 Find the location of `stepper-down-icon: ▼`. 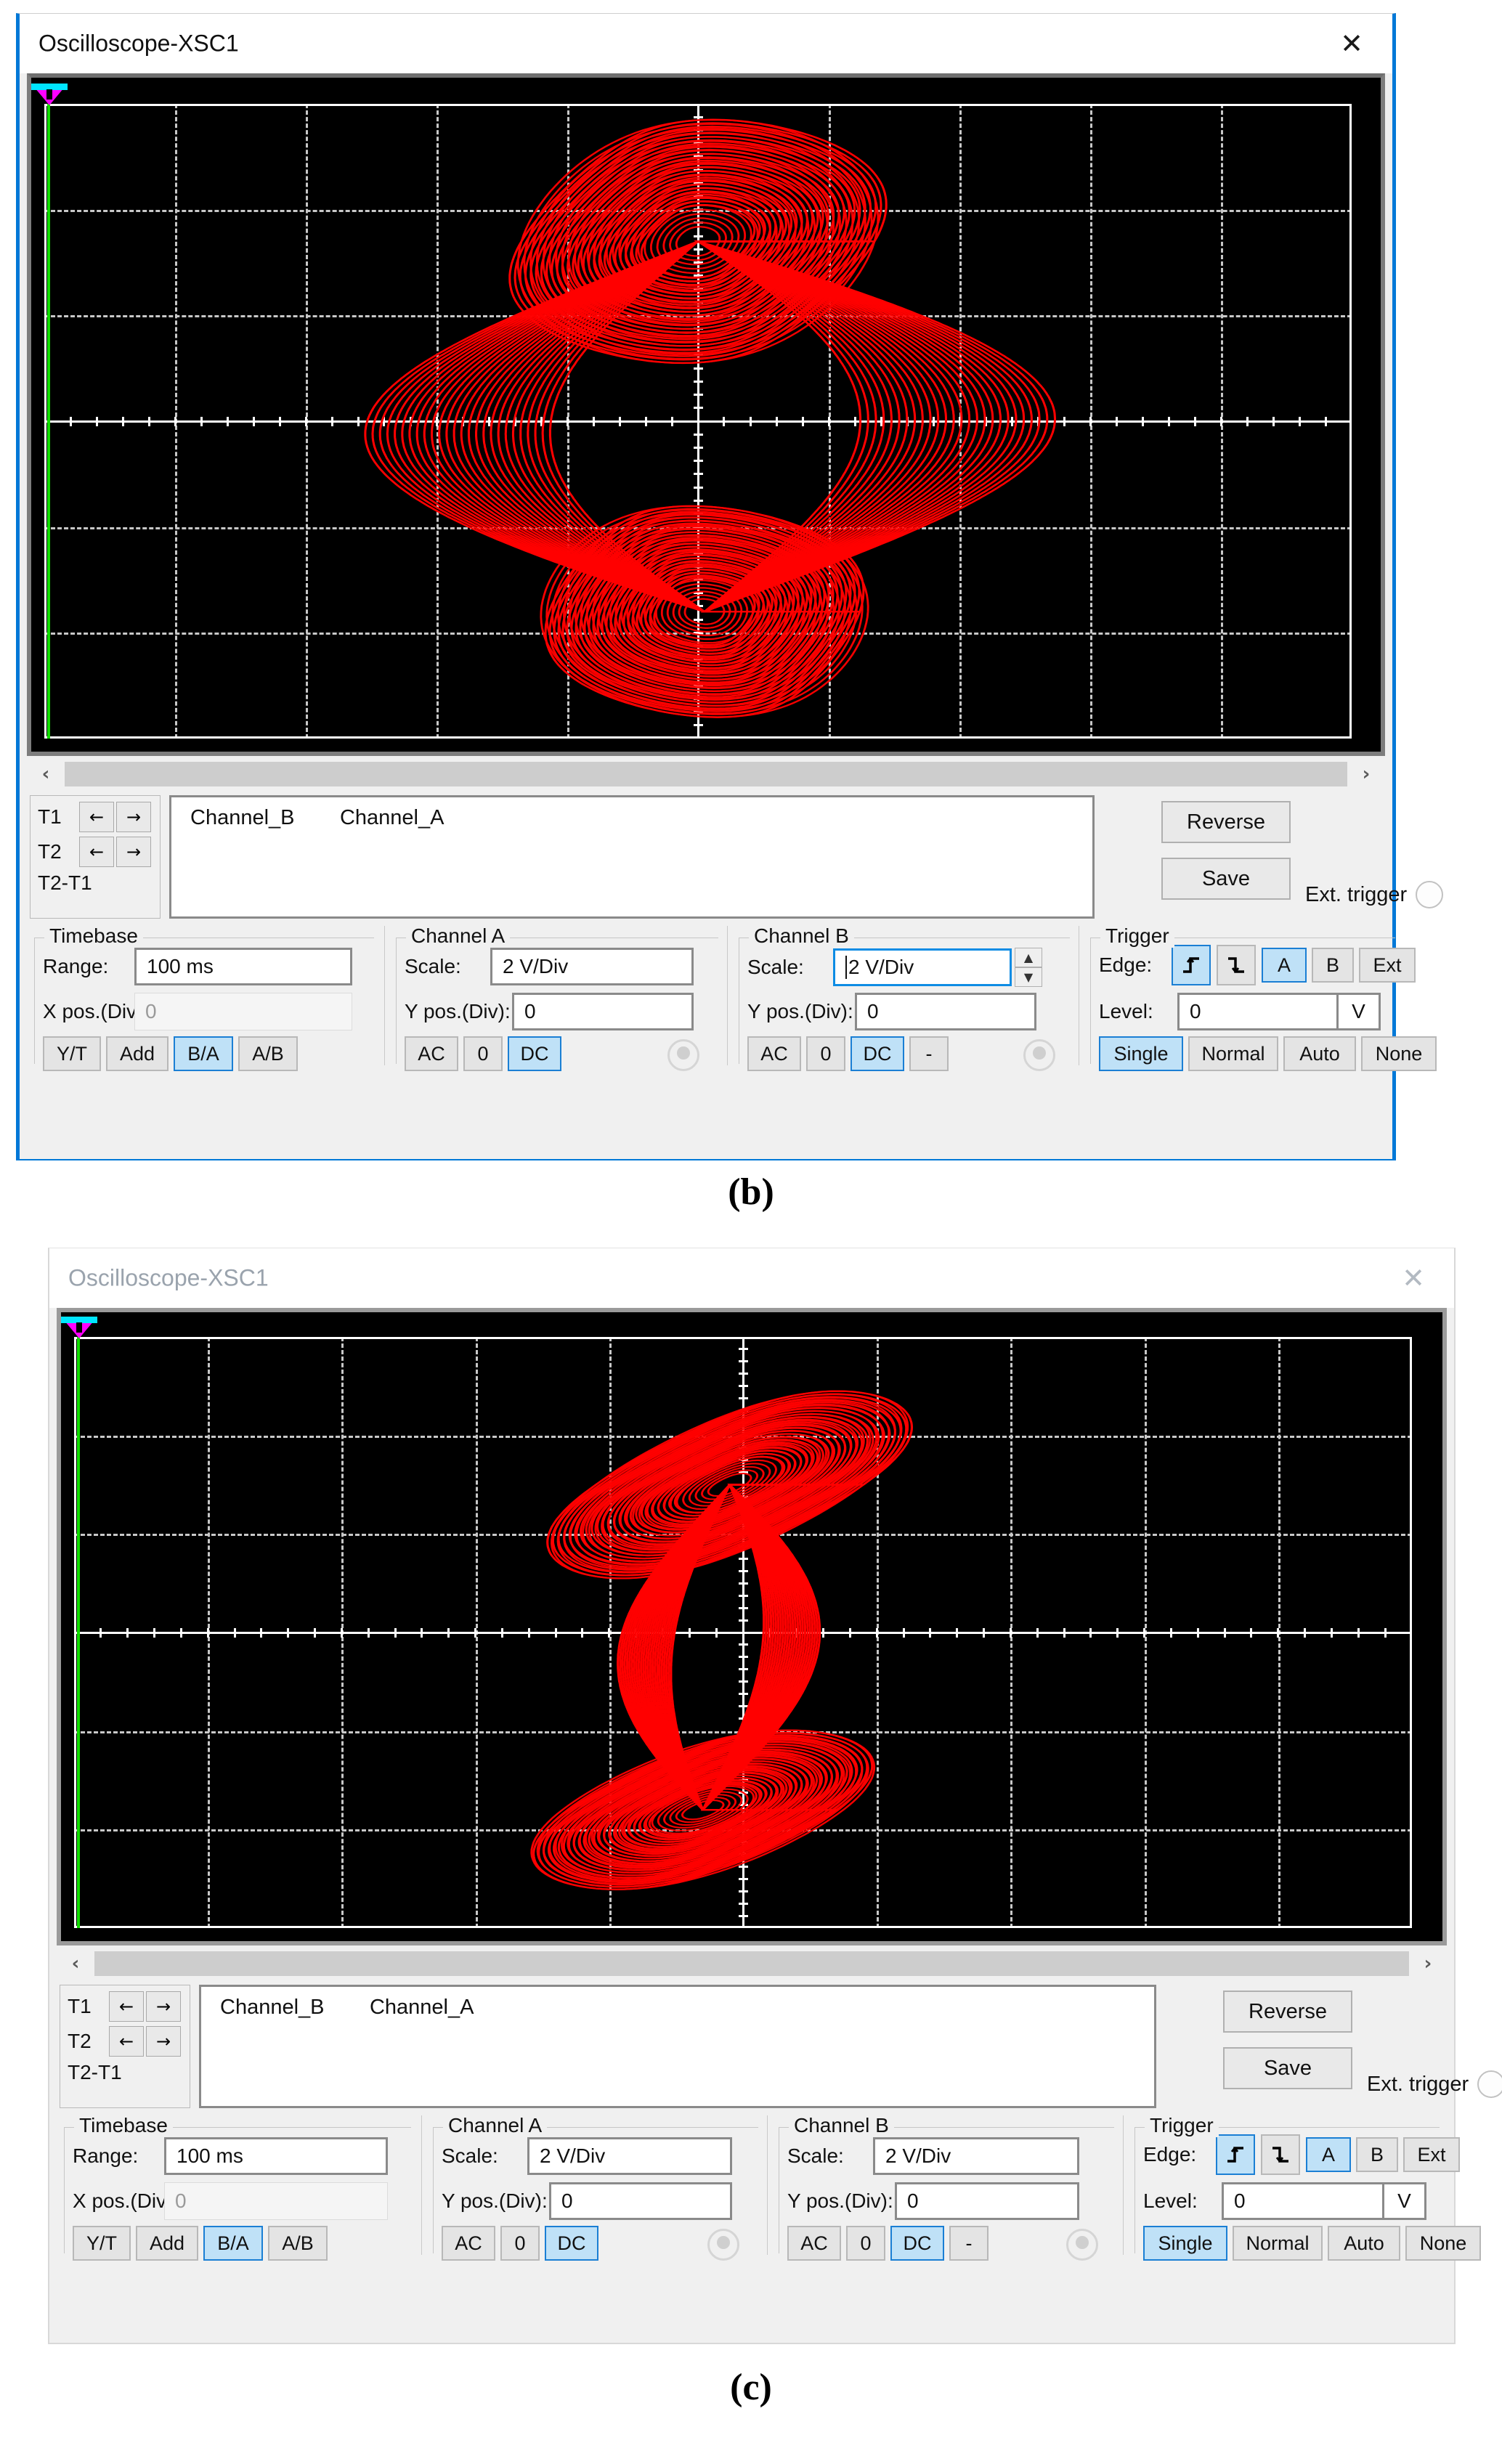

stepper-down-icon: ▼ is located at coordinates (1028, 977).